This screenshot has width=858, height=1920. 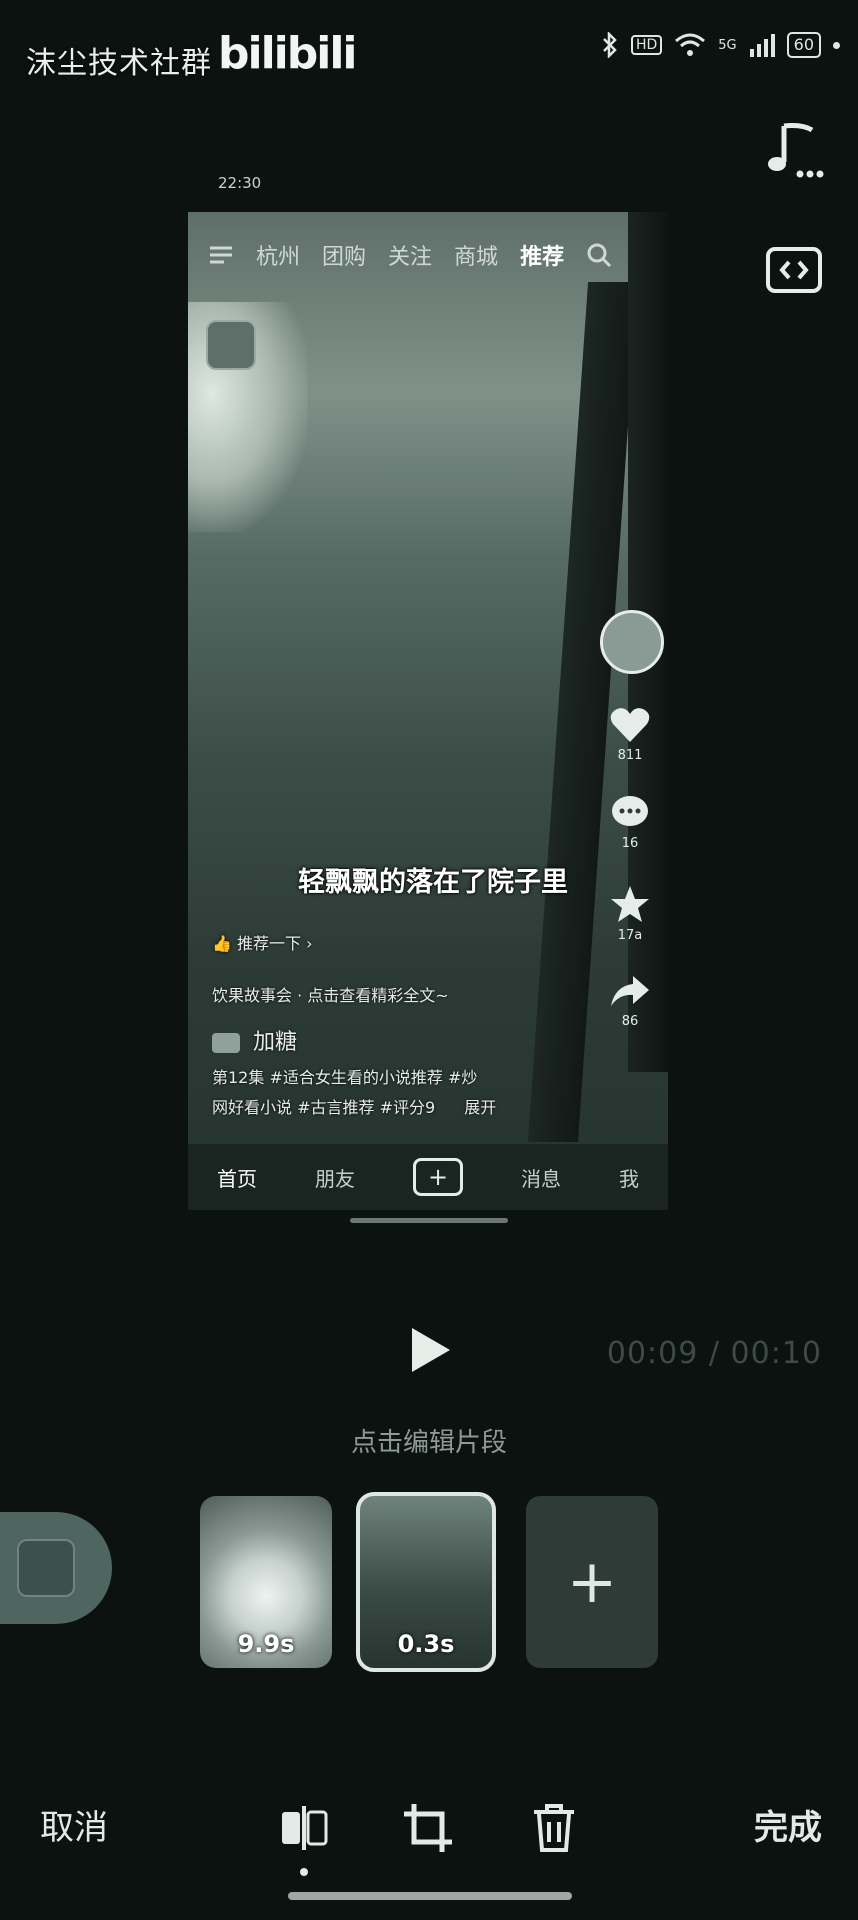 What do you see at coordinates (480, 1107) in the screenshot?
I see `expand-link: 展开` at bounding box center [480, 1107].